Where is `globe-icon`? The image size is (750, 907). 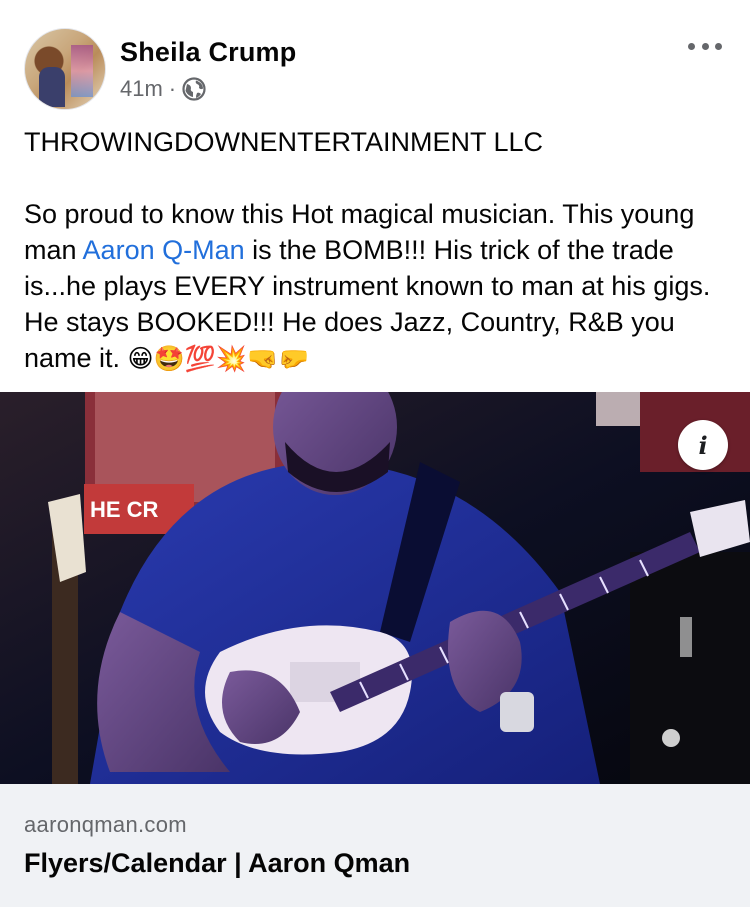 globe-icon is located at coordinates (194, 89).